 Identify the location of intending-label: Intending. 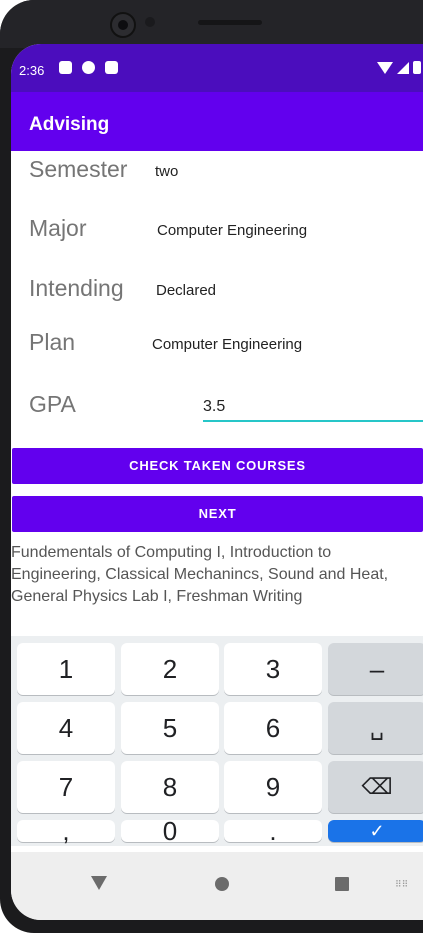
(76, 288).